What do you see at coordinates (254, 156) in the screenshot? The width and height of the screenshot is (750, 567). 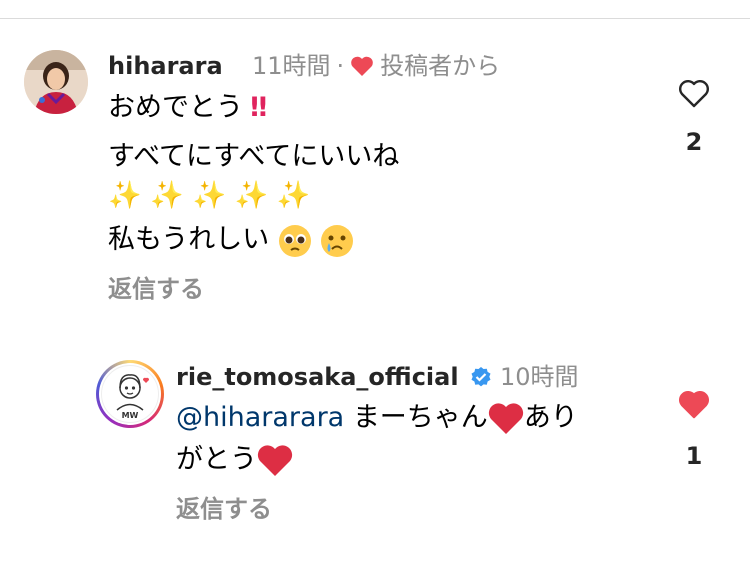 I see `comment-line-2: すべてにすべてにいいね` at bounding box center [254, 156].